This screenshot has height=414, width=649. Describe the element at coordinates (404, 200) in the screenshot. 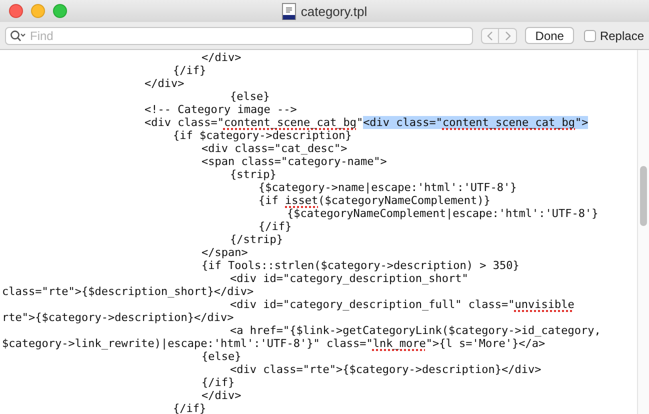

I see `code-text: ($categoryNameComplement)}` at that location.